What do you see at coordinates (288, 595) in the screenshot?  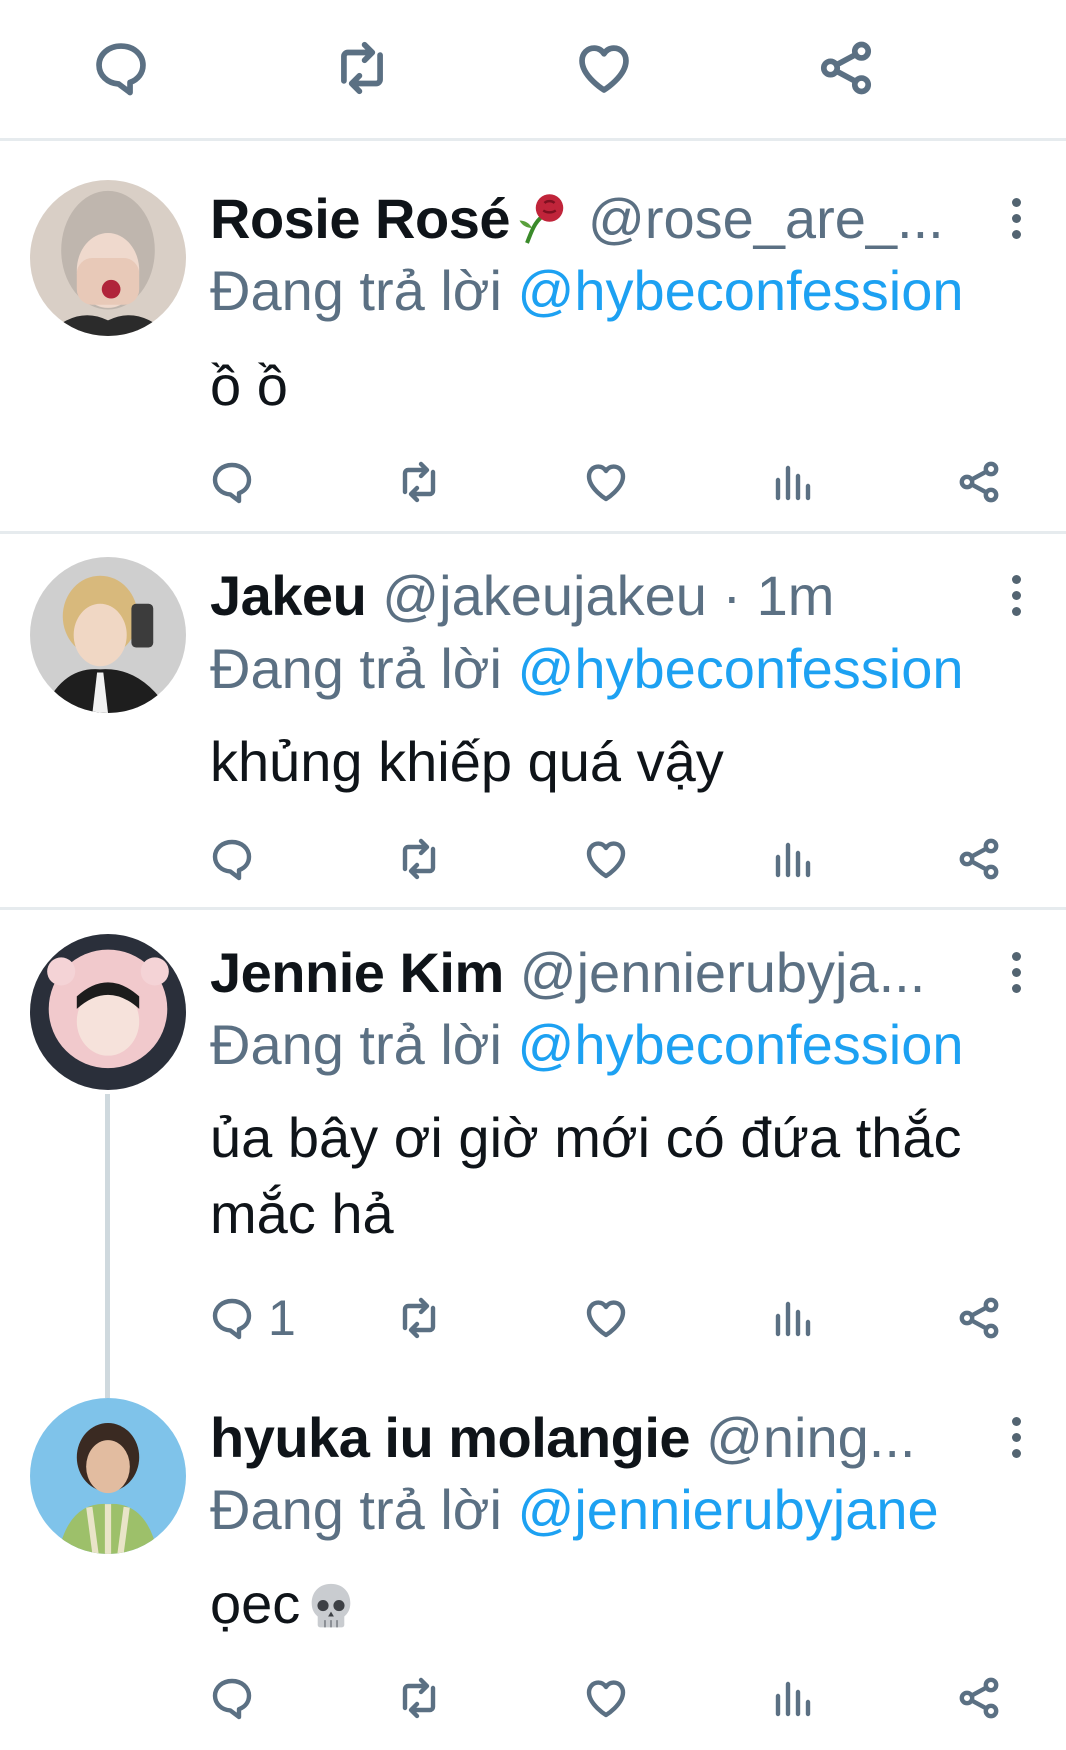 I see `display-name: Jakeu` at bounding box center [288, 595].